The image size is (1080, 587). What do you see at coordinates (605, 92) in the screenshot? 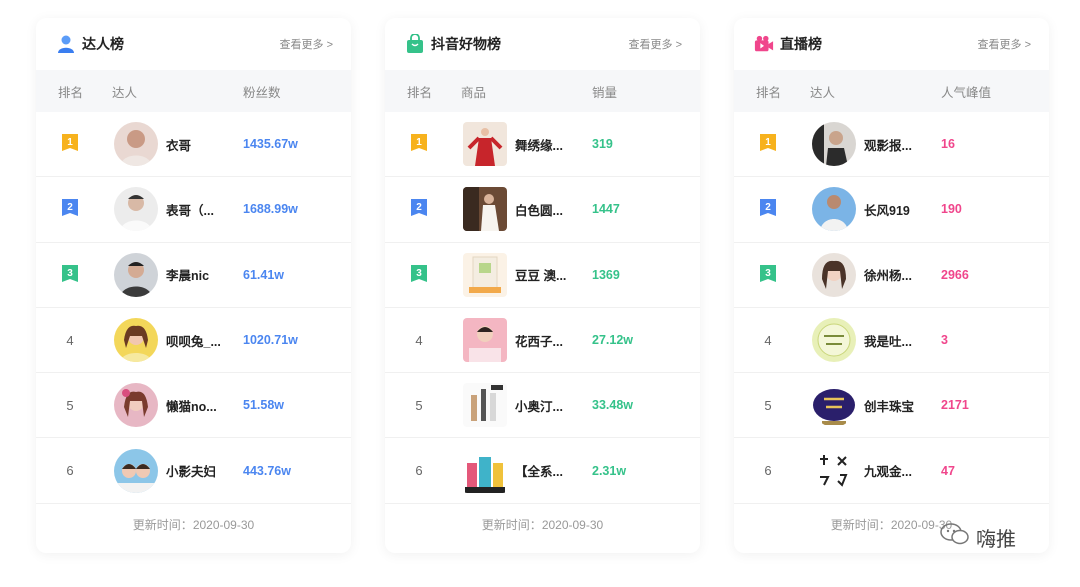
I see `col-value: 销量` at bounding box center [605, 92].